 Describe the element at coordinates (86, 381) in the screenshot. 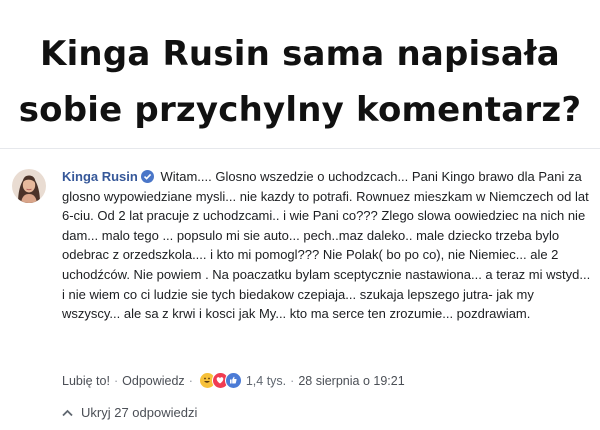

I see `like-link: Lubię to!` at that location.